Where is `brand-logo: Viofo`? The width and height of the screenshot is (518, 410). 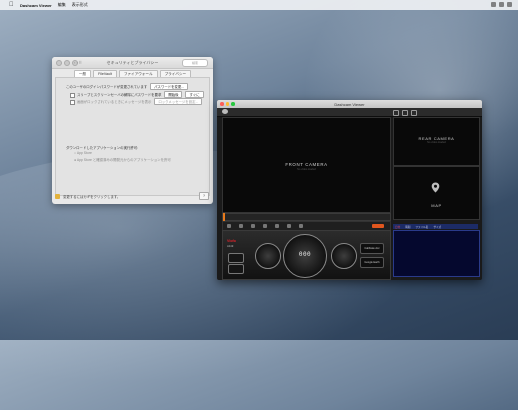
brand-logo: Viofo is located at coordinates (231, 241).